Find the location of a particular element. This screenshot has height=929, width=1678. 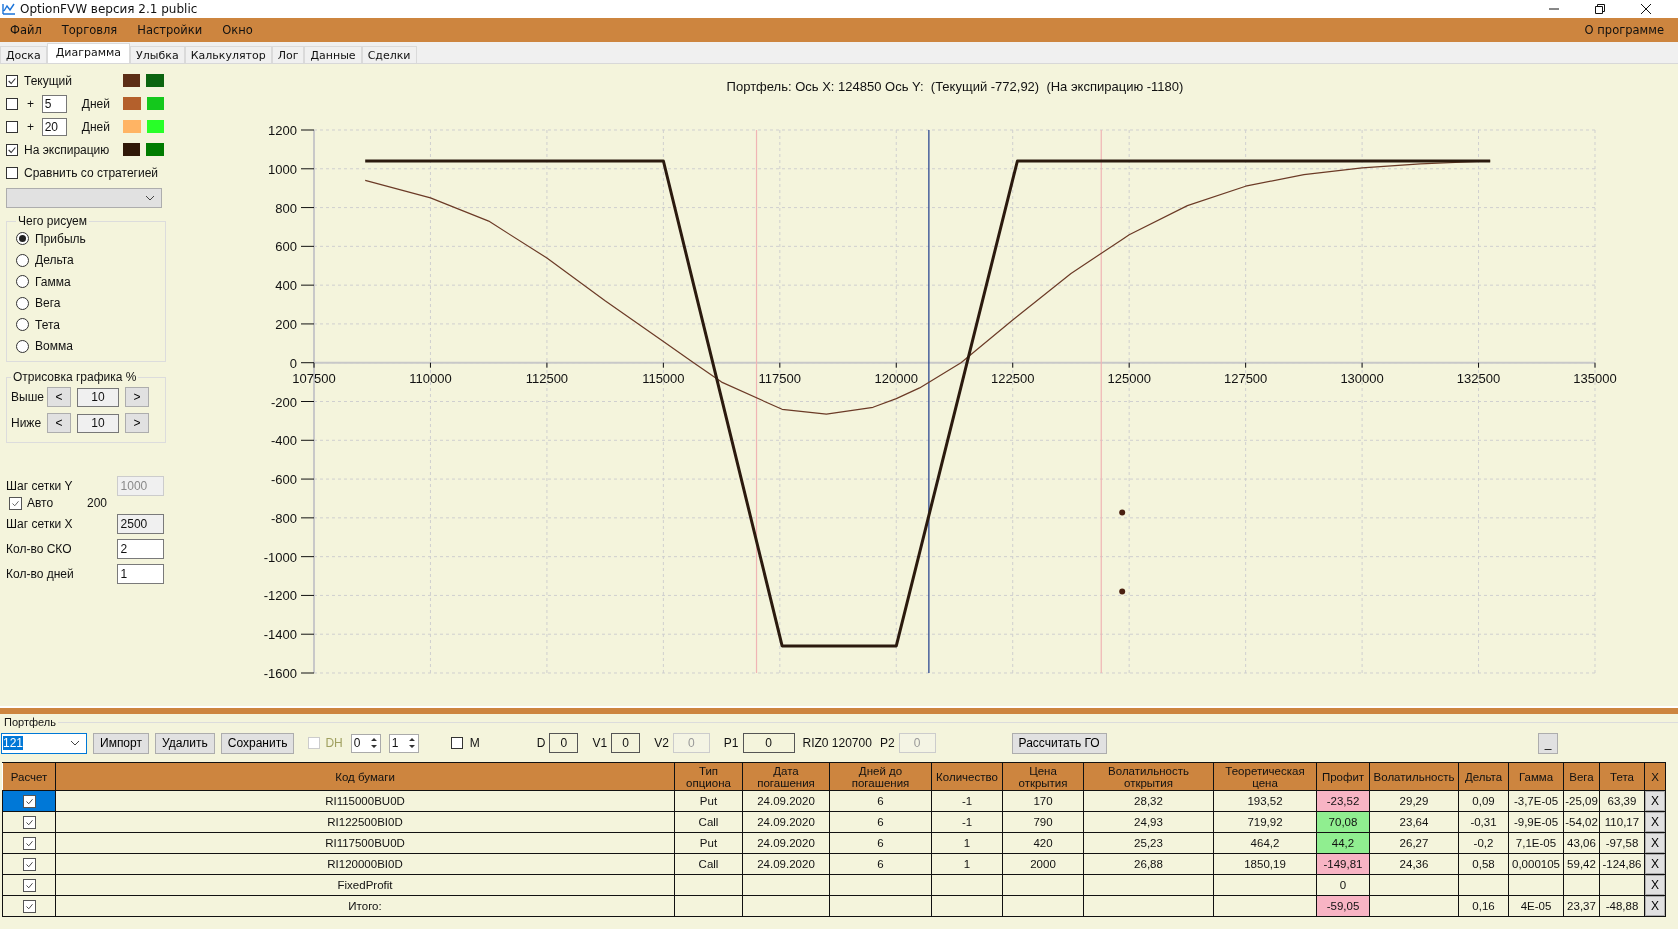

tab: Доска is located at coordinates (23, 54).